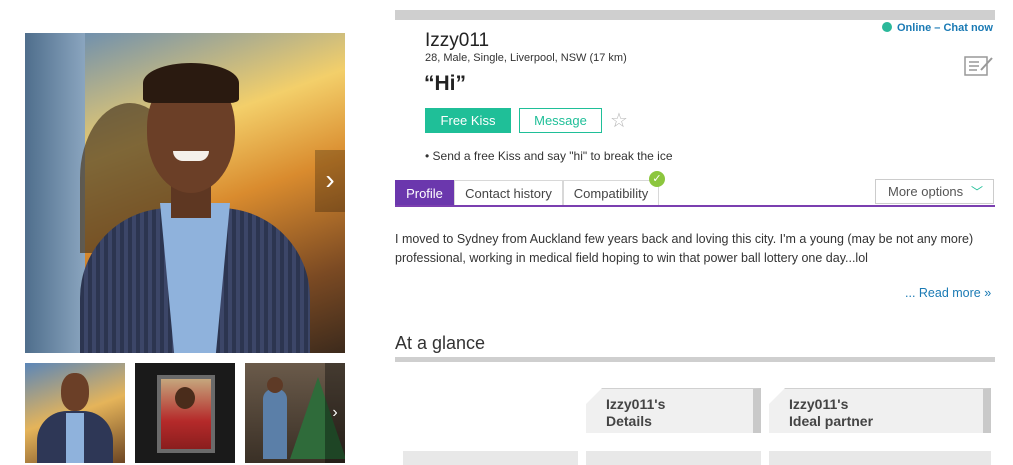  I want to click on tab-compatibility: Compatibility, so click(611, 192).